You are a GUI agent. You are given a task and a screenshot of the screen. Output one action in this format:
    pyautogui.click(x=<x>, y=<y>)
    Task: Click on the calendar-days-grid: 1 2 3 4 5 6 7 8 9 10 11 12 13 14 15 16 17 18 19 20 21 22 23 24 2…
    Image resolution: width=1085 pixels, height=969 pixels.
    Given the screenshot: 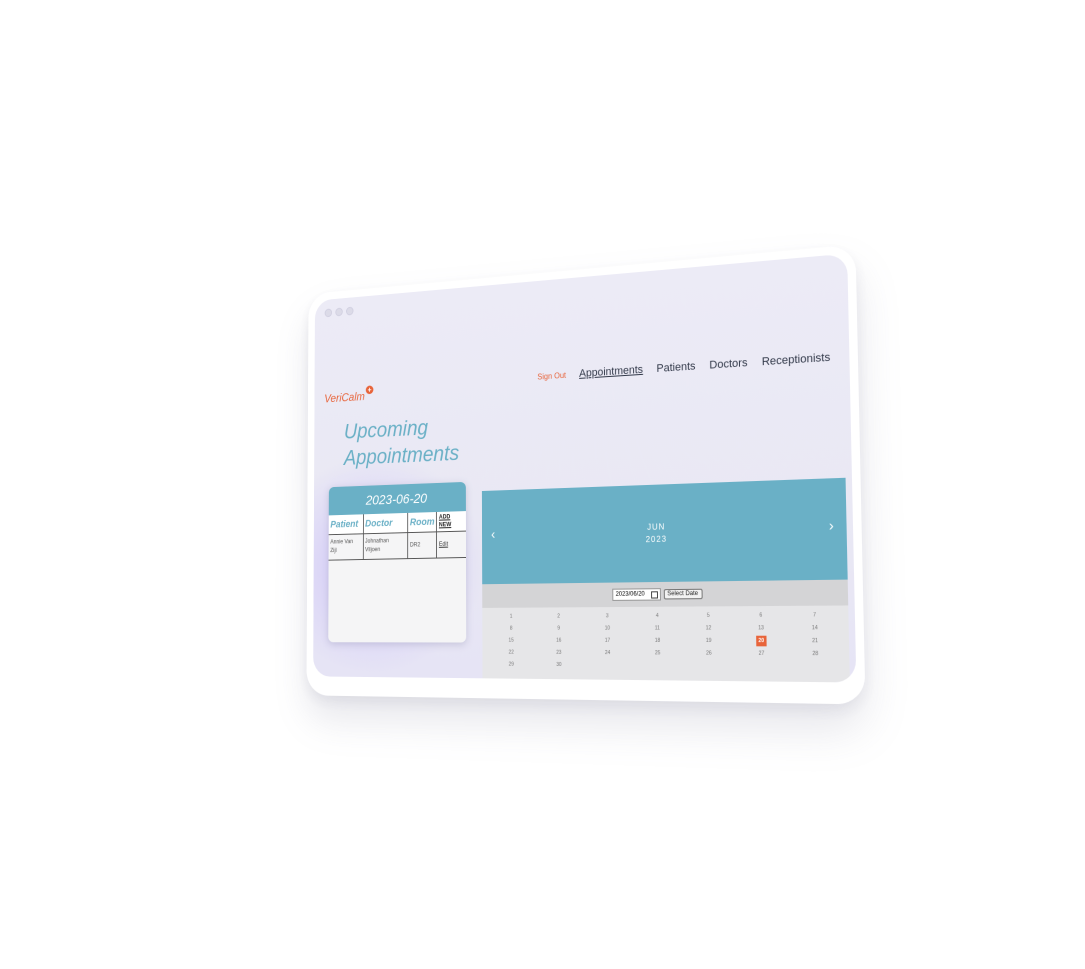 What is the action you would take?
    pyautogui.click(x=665, y=641)
    